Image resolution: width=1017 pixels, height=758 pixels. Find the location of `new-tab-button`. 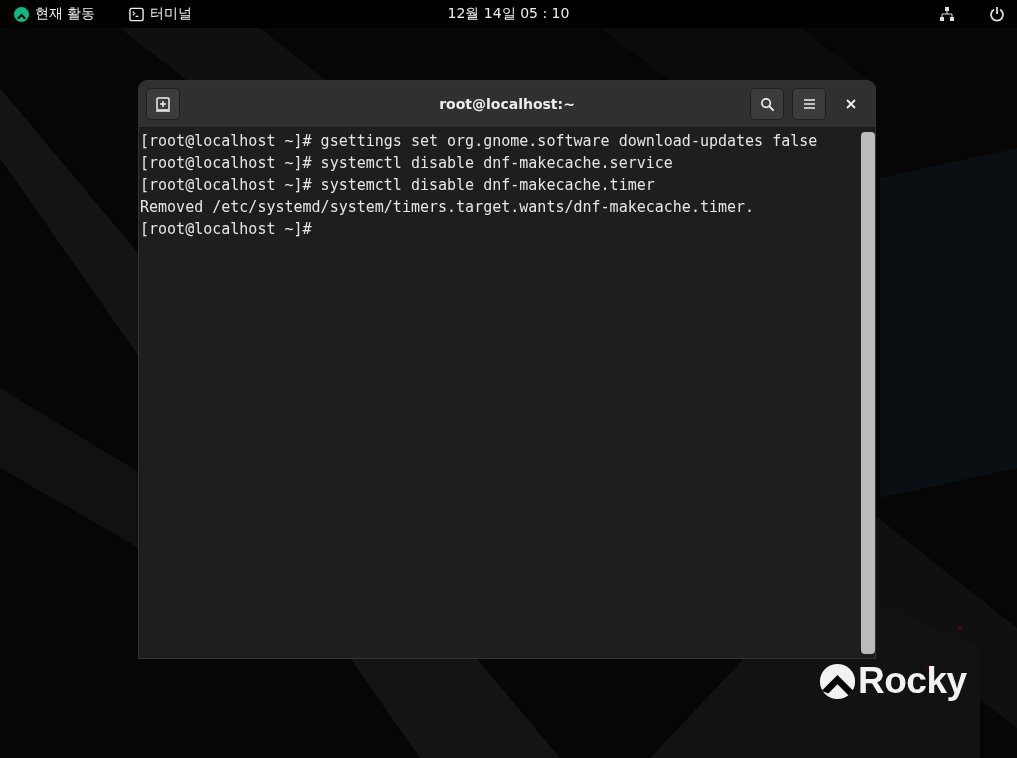

new-tab-button is located at coordinates (163, 104).